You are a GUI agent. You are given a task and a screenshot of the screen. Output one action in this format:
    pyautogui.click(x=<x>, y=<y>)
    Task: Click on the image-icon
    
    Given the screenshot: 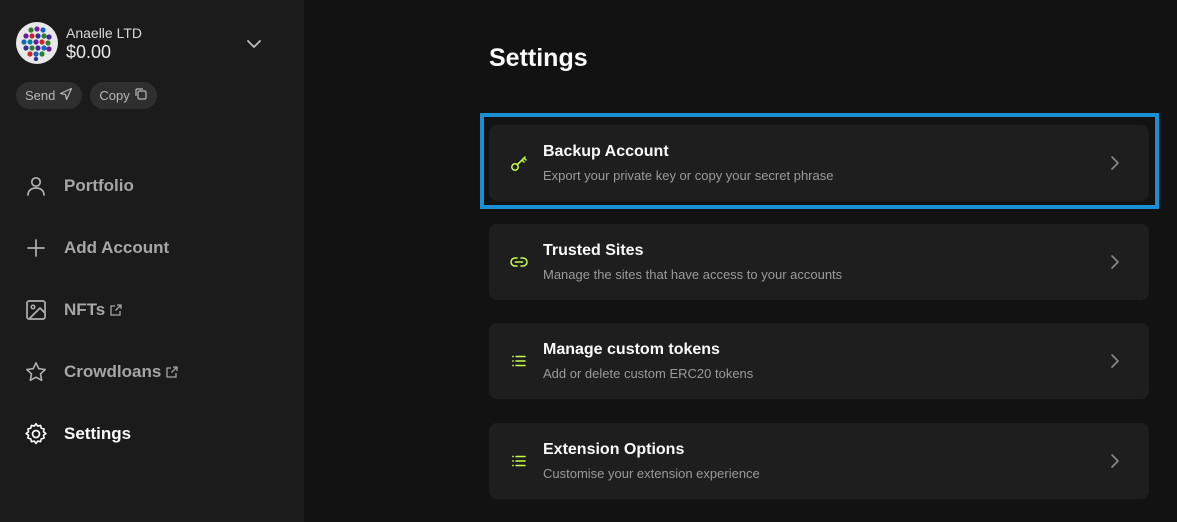 What is the action you would take?
    pyautogui.click(x=36, y=310)
    